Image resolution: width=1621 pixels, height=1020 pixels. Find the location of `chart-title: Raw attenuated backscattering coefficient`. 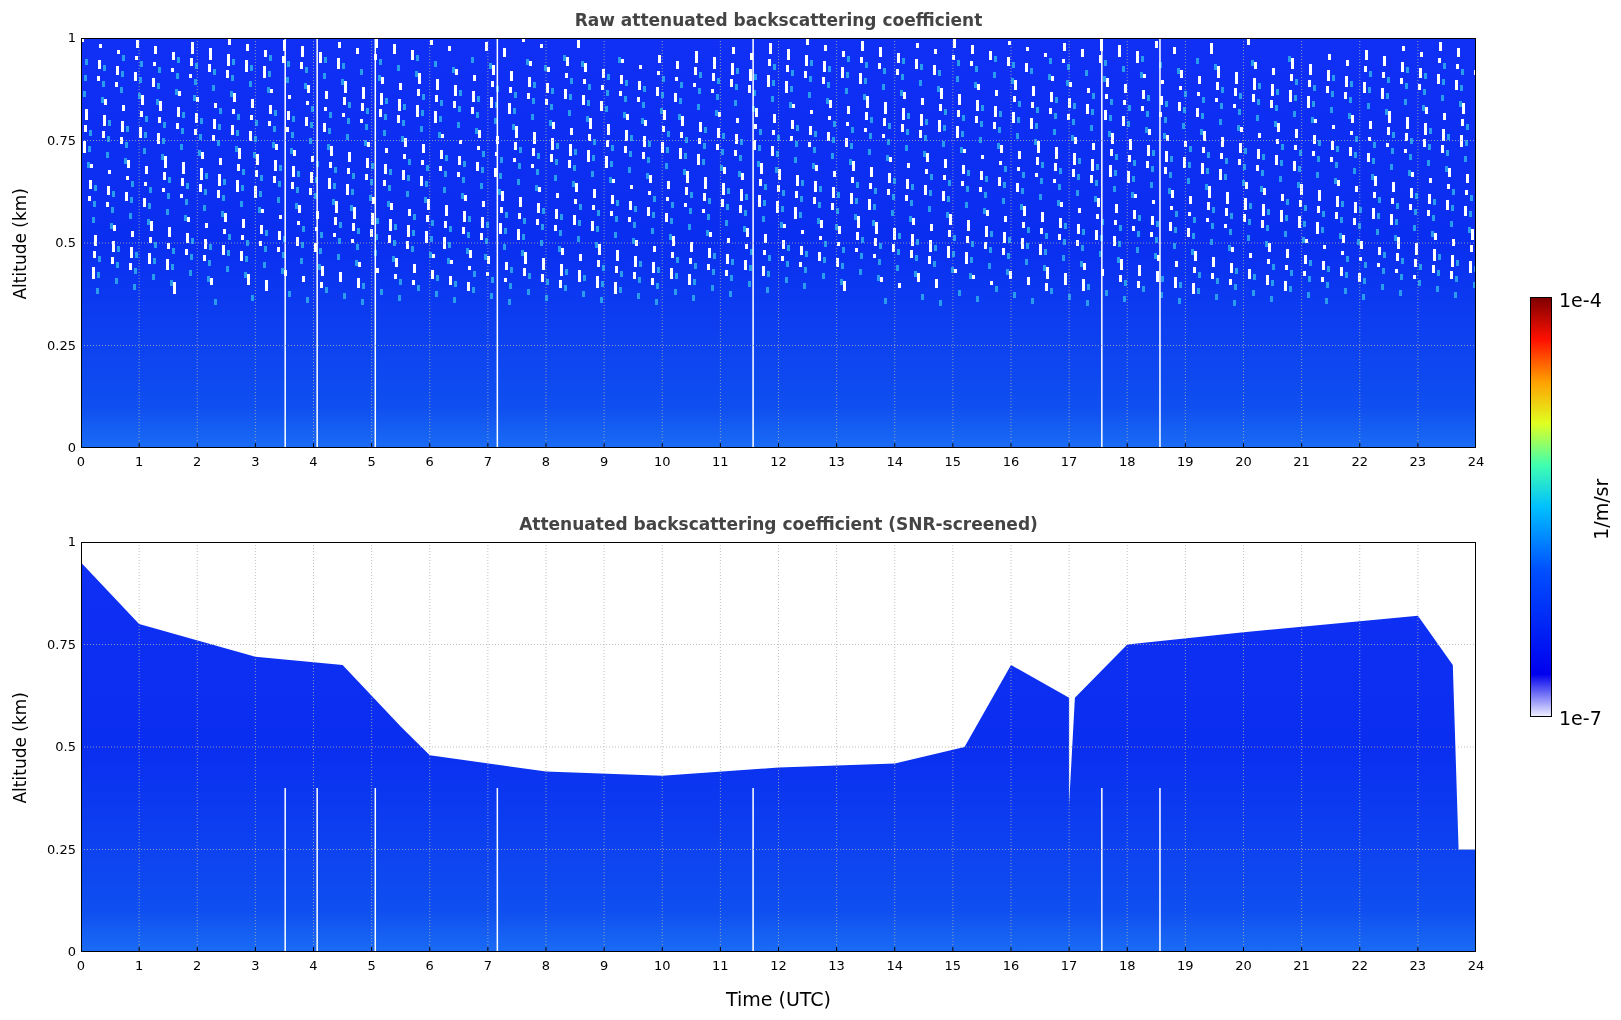

chart-title: Raw attenuated backscattering coefficient is located at coordinates (778, 20).